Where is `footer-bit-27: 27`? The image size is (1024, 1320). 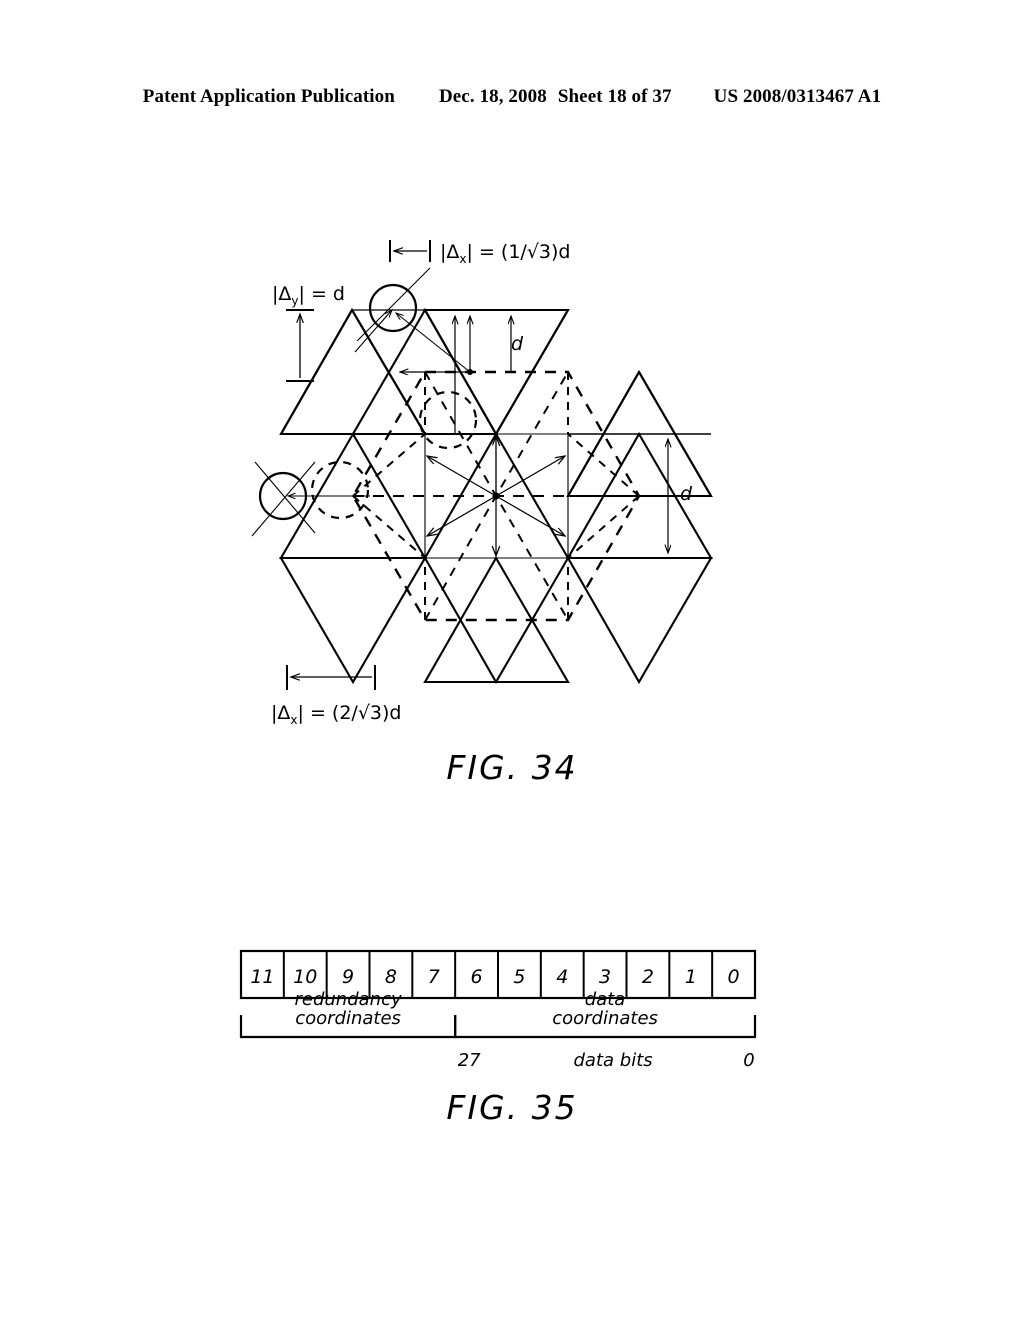 footer-bit-27: 27 is located at coordinates (469, 1060).